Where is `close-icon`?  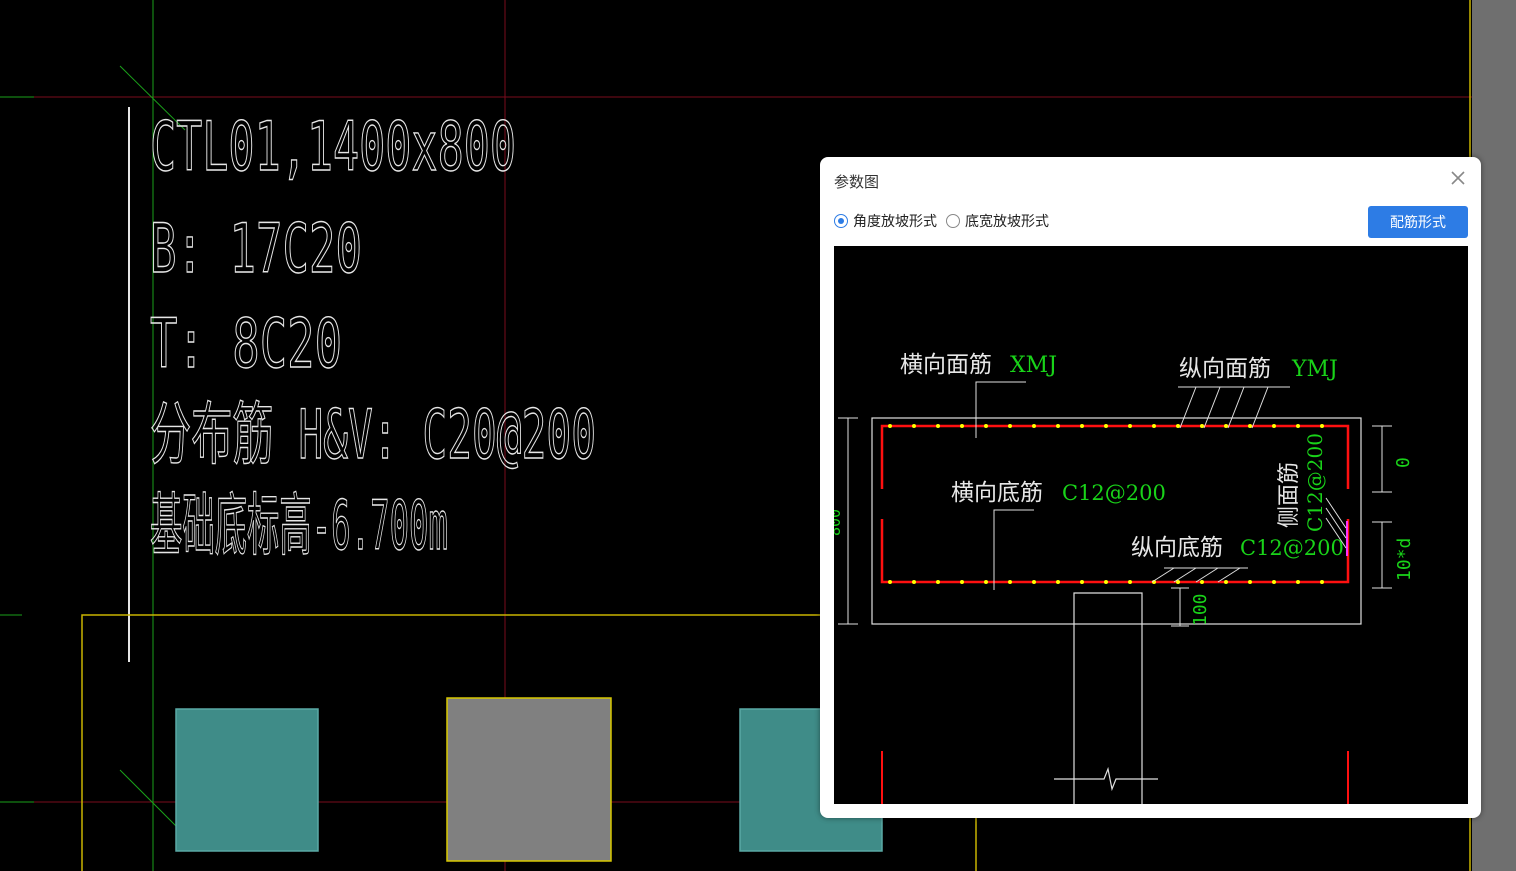 close-icon is located at coordinates (1458, 178).